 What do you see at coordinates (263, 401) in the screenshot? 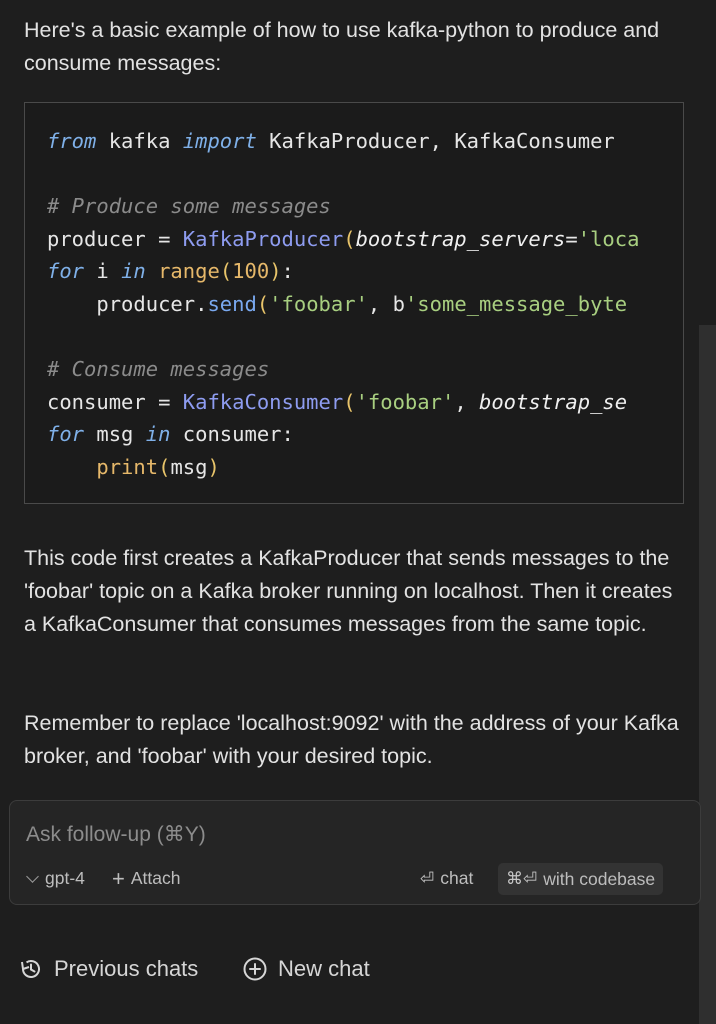
I see `code-token: KafkaConsumer` at bounding box center [263, 401].